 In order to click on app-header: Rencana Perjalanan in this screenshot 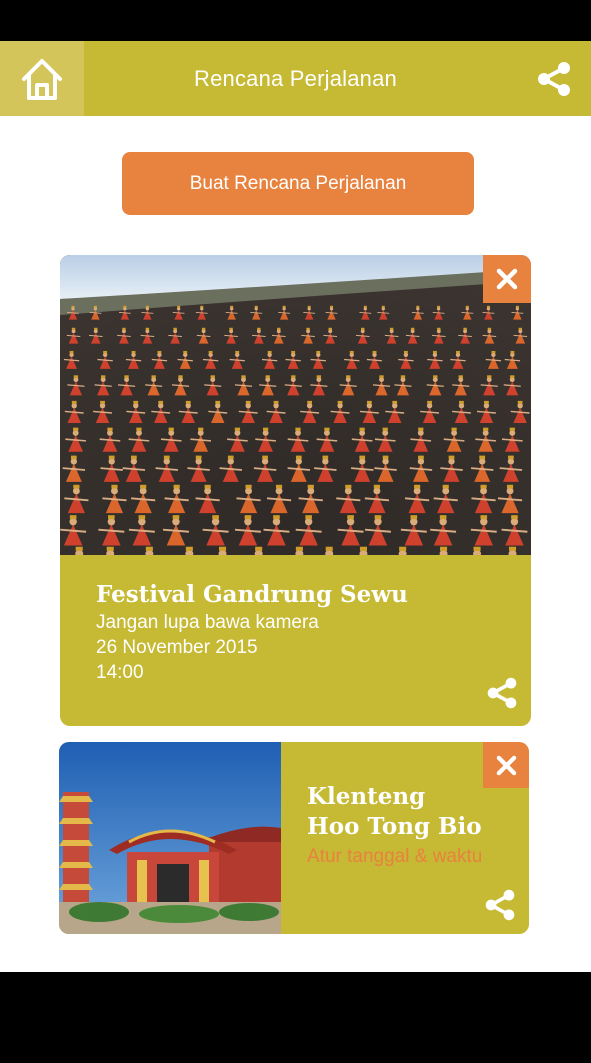, I will do `click(295, 78)`.